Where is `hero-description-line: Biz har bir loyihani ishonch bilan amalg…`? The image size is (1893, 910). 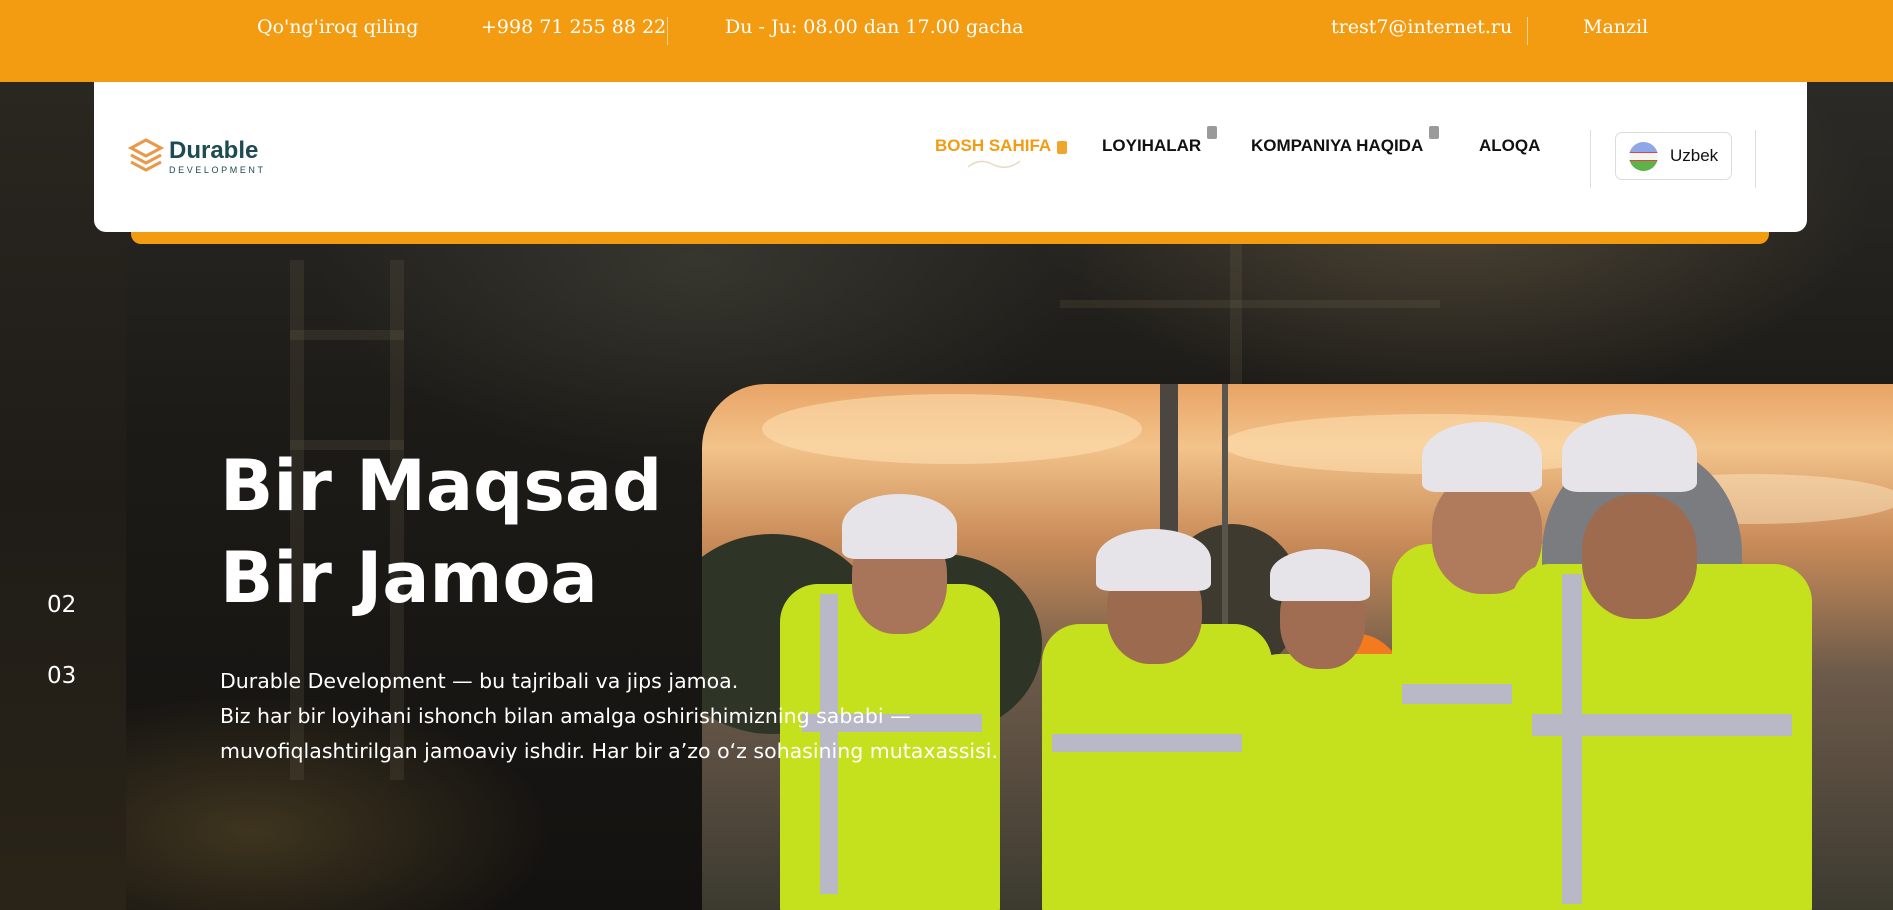 hero-description-line: Biz har bir loyihani ishonch bilan amalg… is located at coordinates (565, 716).